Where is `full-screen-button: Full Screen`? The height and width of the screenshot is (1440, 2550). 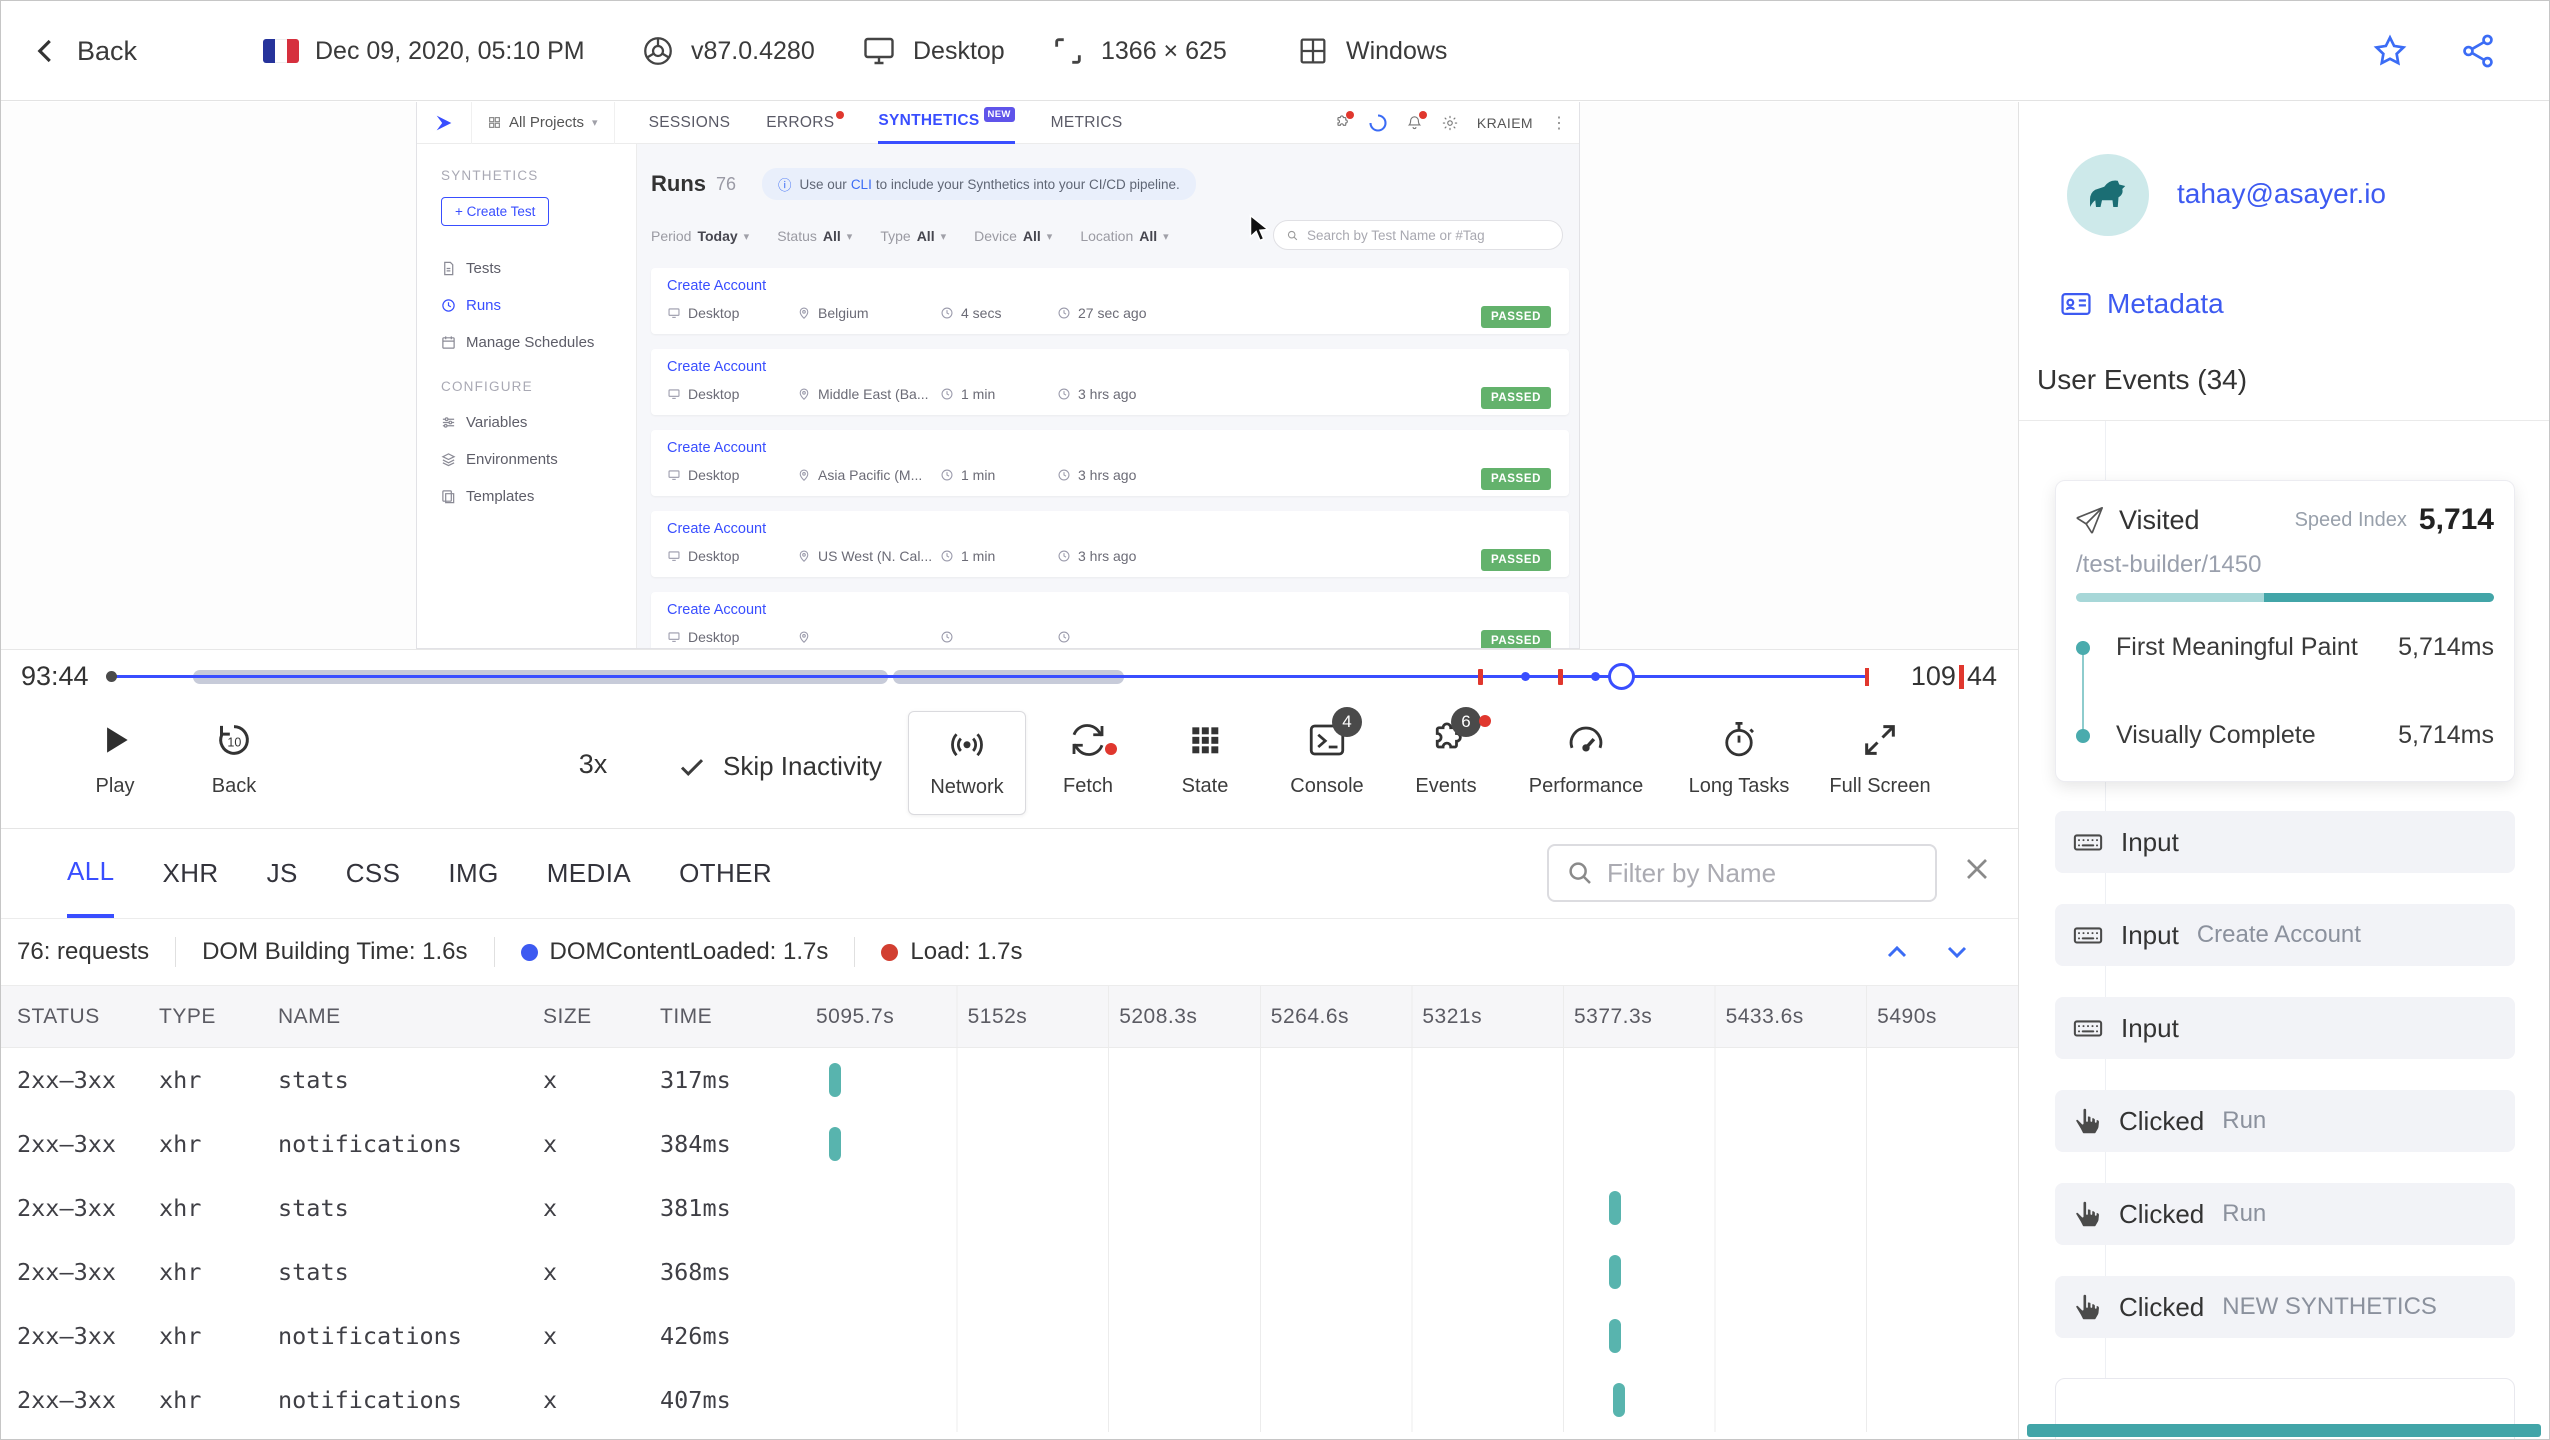
full-screen-button: Full Screen is located at coordinates (1880, 757).